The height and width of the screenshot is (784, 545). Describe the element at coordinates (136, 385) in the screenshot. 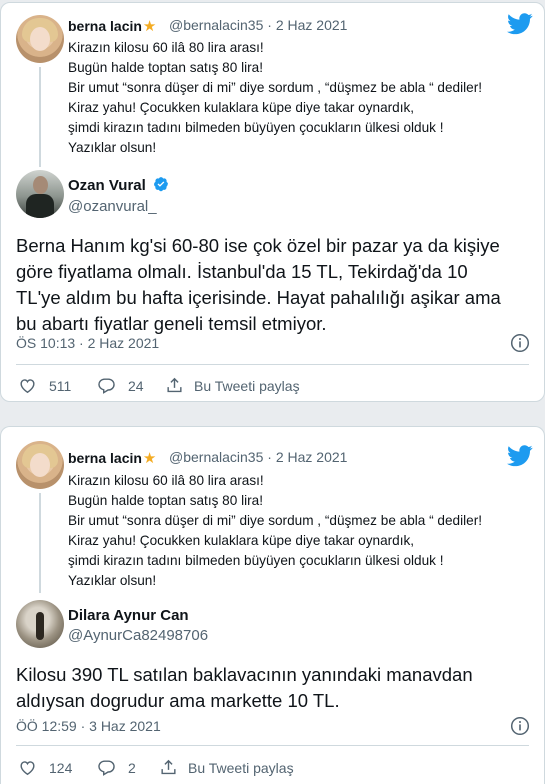

I see `reply-count: 24` at that location.